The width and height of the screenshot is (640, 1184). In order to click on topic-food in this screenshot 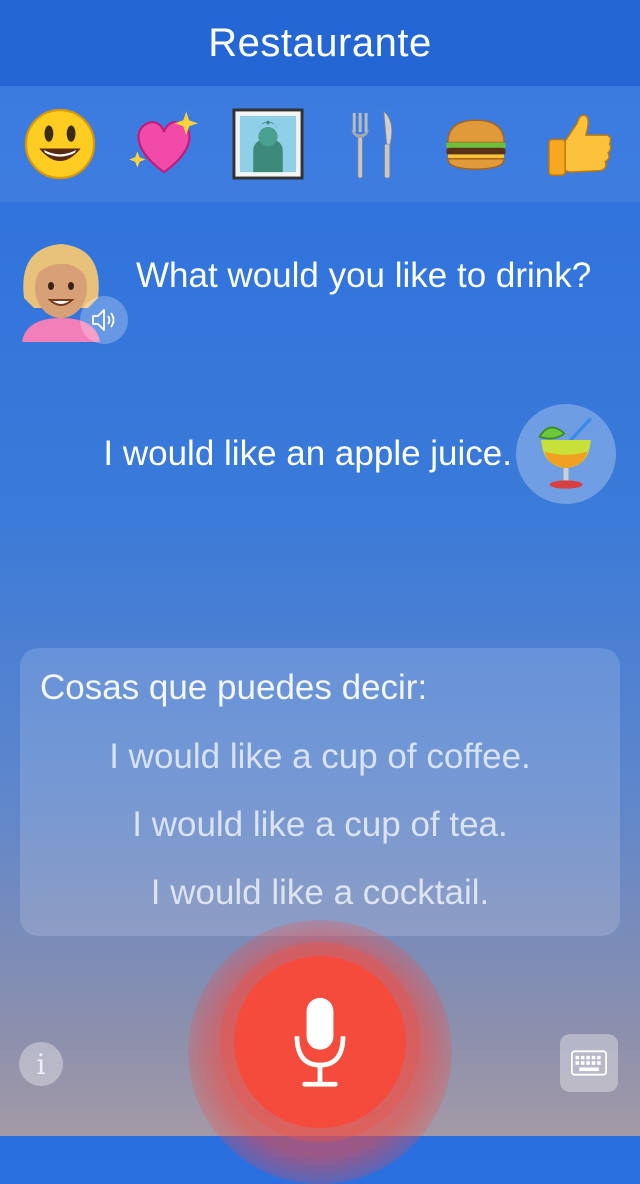, I will do `click(476, 144)`.